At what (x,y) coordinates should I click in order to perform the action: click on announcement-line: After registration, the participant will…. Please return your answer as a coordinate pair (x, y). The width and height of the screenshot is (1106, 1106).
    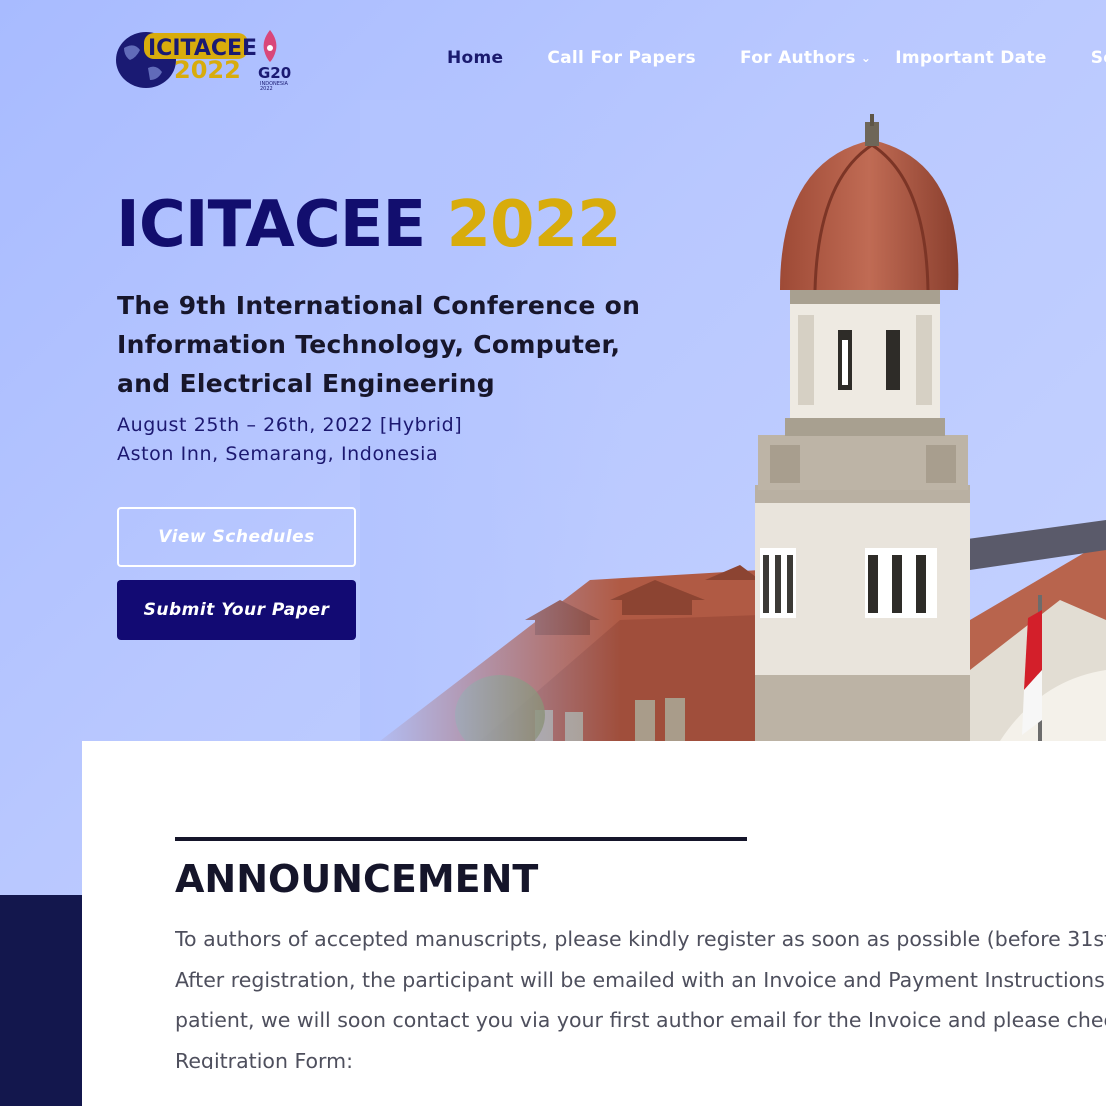
    Looking at the image, I should click on (640, 979).